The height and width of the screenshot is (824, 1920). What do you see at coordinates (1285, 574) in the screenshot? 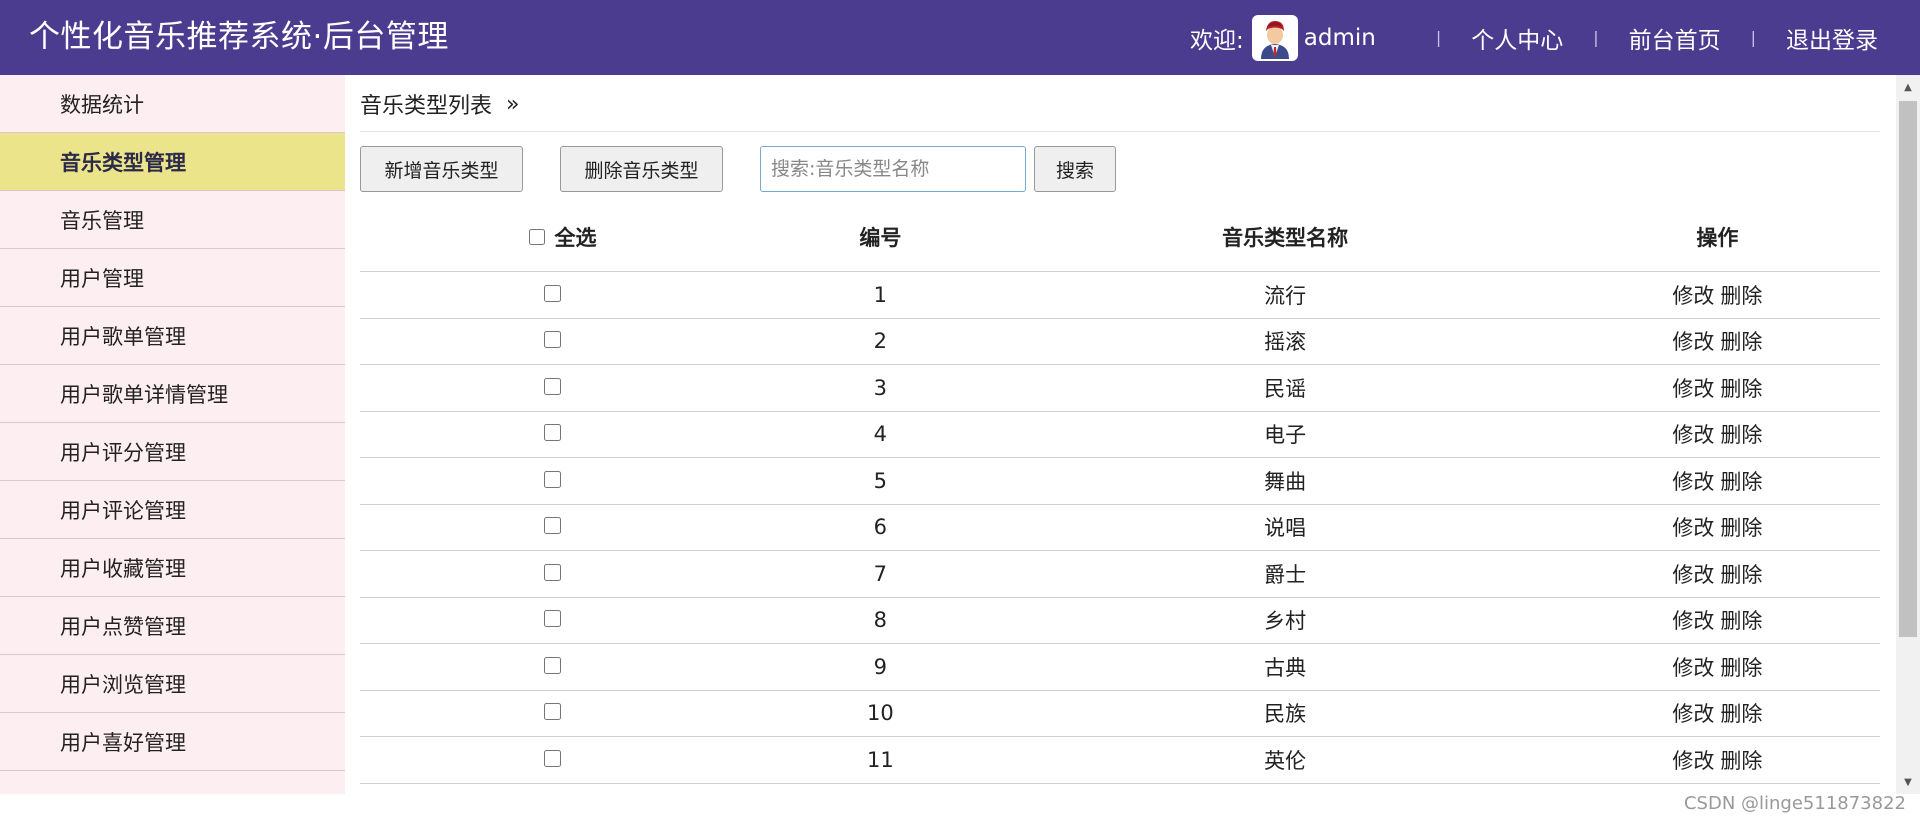
I see `row-name: 爵士` at bounding box center [1285, 574].